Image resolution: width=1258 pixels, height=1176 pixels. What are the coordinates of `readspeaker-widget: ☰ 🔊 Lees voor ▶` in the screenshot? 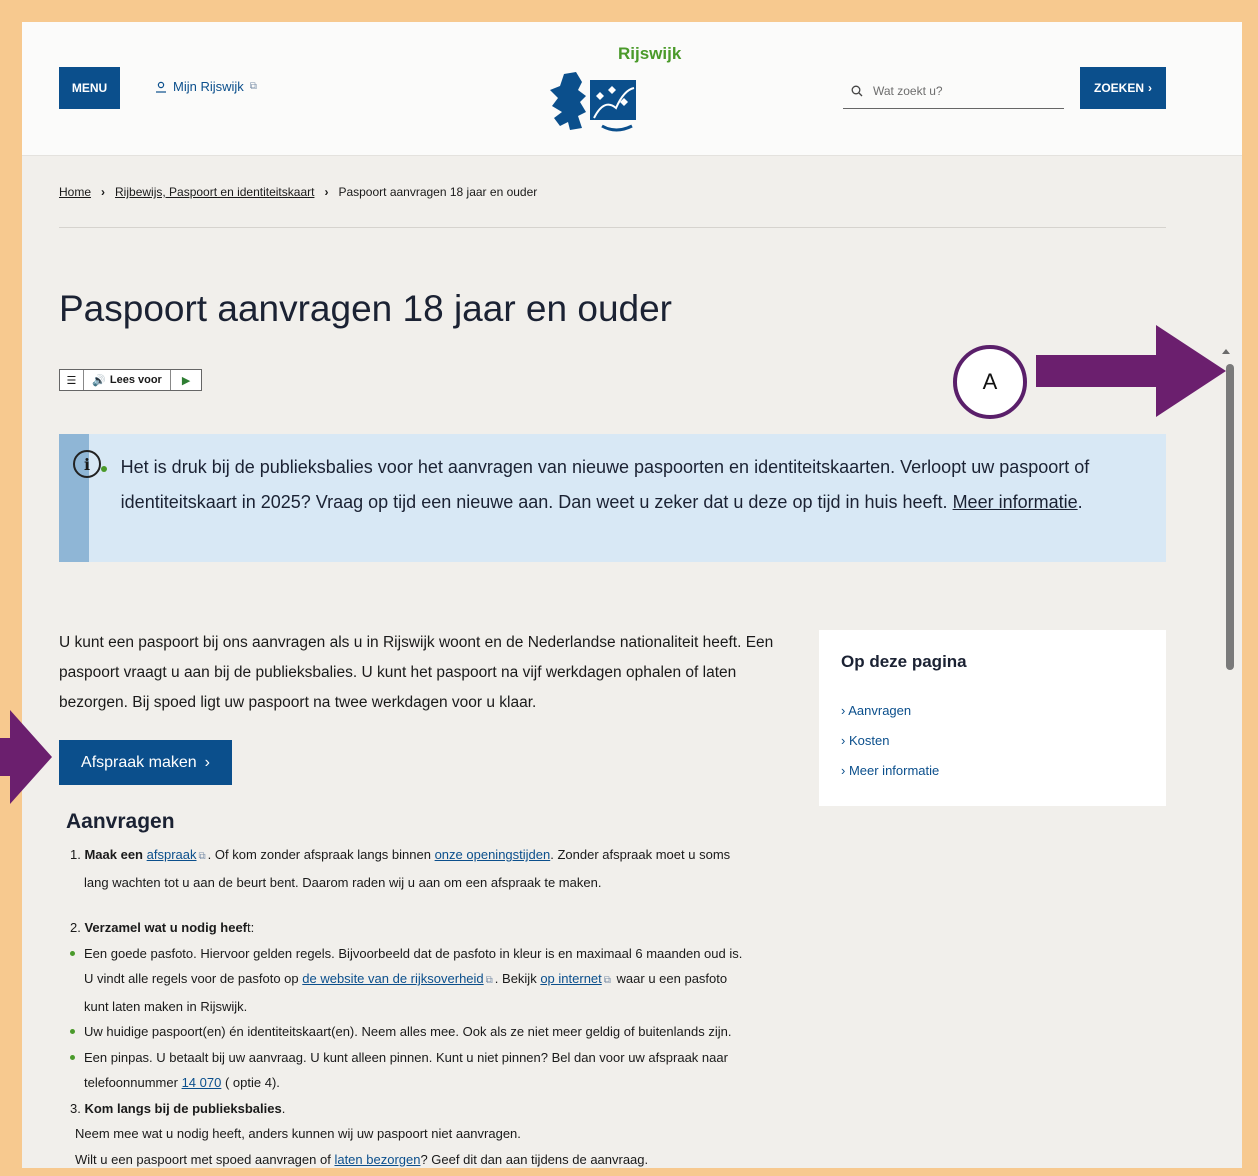 It's located at (130, 380).